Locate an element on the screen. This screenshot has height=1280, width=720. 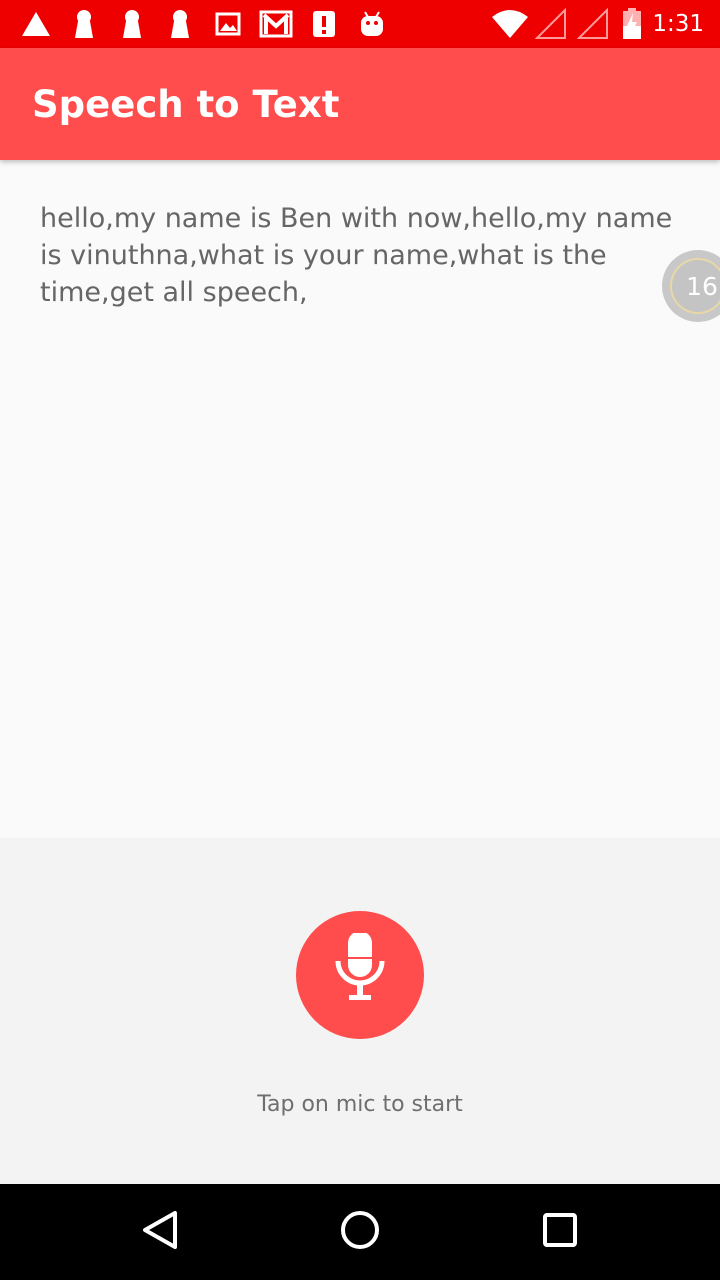
battery-charging-icon is located at coordinates (632, 24).